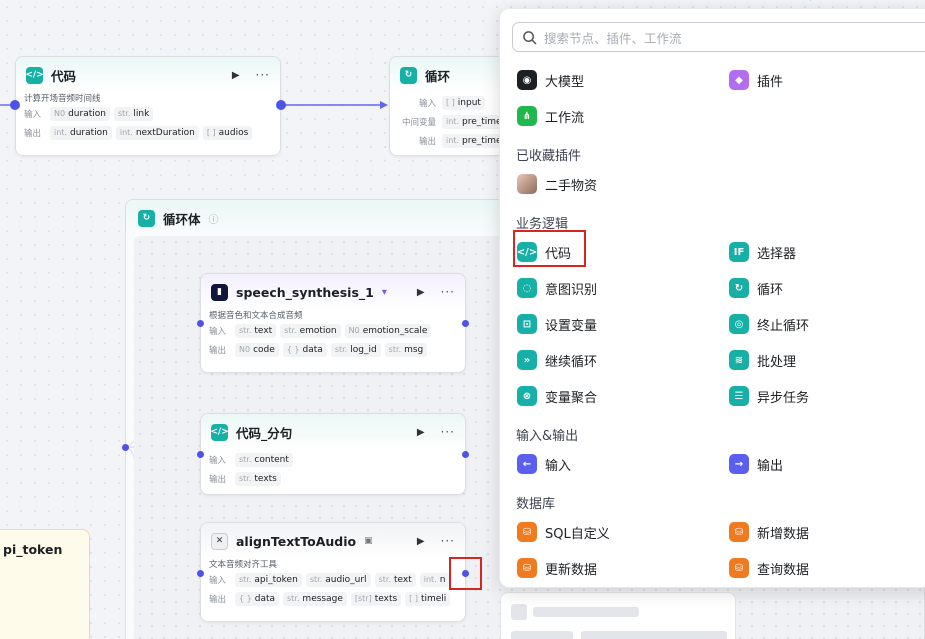 The height and width of the screenshot is (639, 925). I want to click on waveform-icon: ▮, so click(219, 292).